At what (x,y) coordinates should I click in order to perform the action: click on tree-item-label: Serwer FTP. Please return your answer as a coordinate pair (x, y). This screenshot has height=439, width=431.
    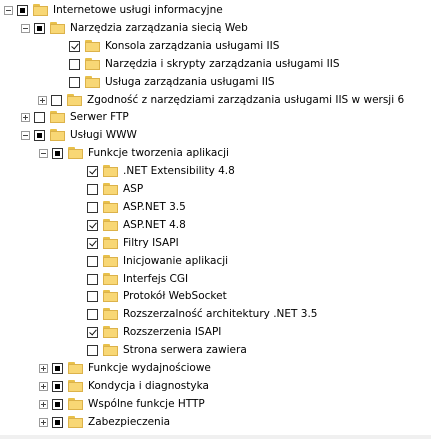
    Looking at the image, I should click on (99, 117).